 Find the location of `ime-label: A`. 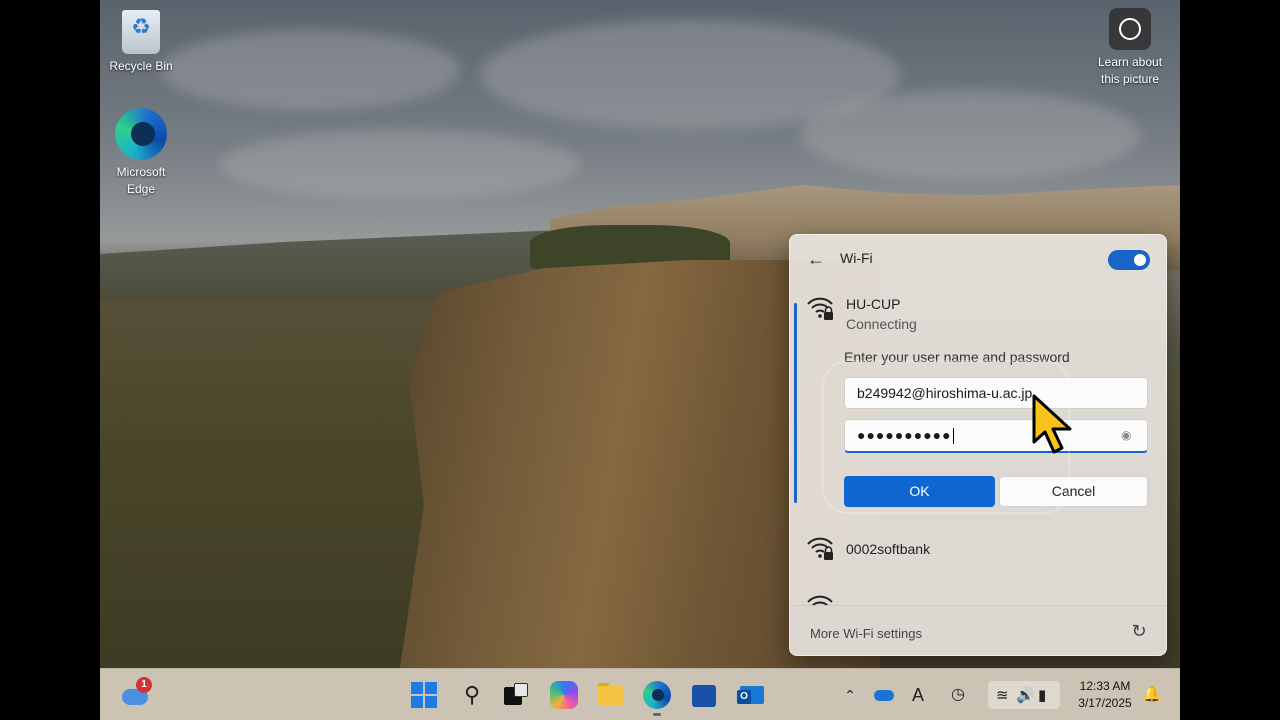

ime-label: A is located at coordinates (917, 695).